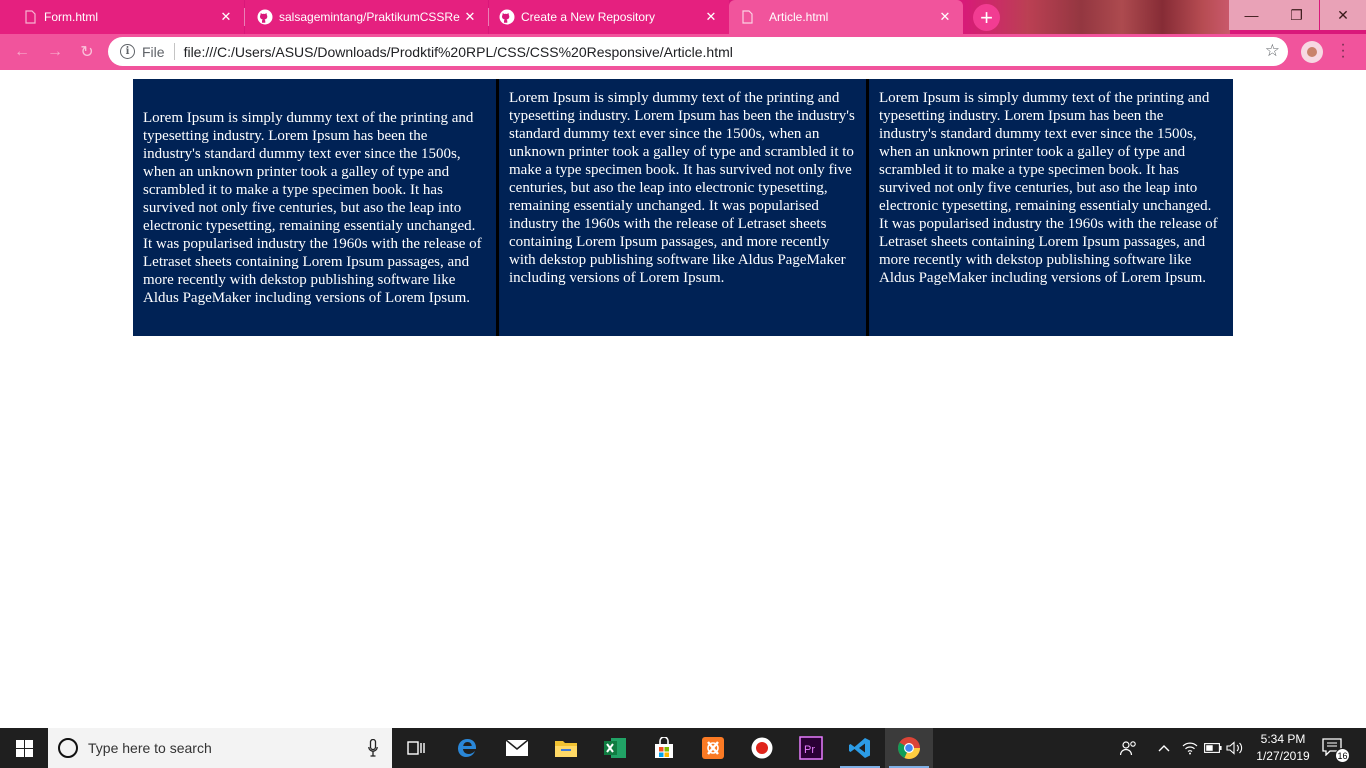  I want to click on excel-button, so click(615, 748).